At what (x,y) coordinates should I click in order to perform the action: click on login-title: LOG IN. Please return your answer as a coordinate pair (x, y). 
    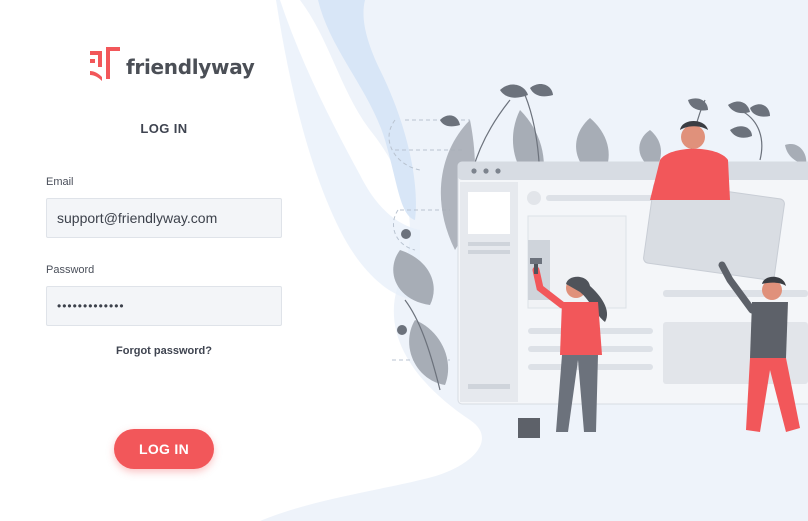
    Looking at the image, I should click on (164, 128).